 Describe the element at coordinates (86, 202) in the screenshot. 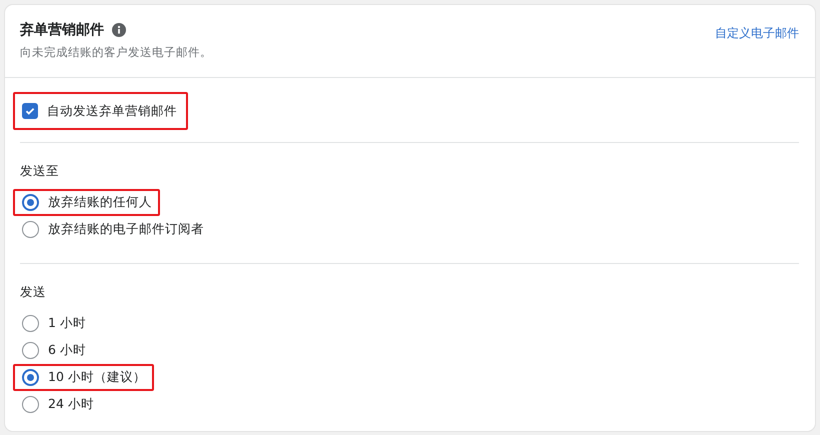

I see `radio-option: 放弃结账的任何人` at that location.